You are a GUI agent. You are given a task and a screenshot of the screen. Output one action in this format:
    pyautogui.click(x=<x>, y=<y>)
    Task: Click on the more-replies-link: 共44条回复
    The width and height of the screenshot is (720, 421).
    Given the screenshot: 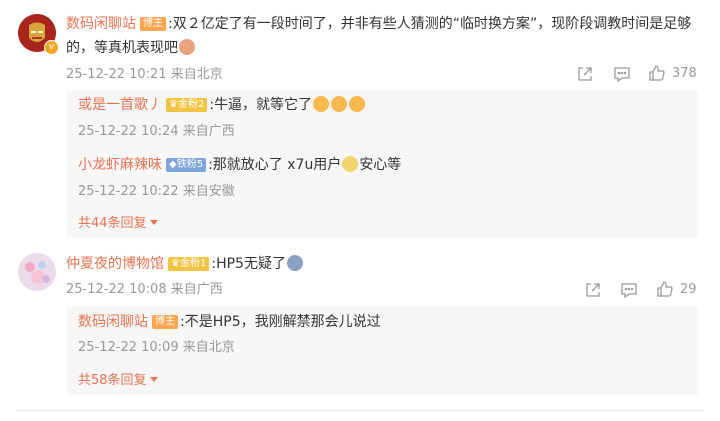 What is the action you would take?
    pyautogui.click(x=118, y=224)
    